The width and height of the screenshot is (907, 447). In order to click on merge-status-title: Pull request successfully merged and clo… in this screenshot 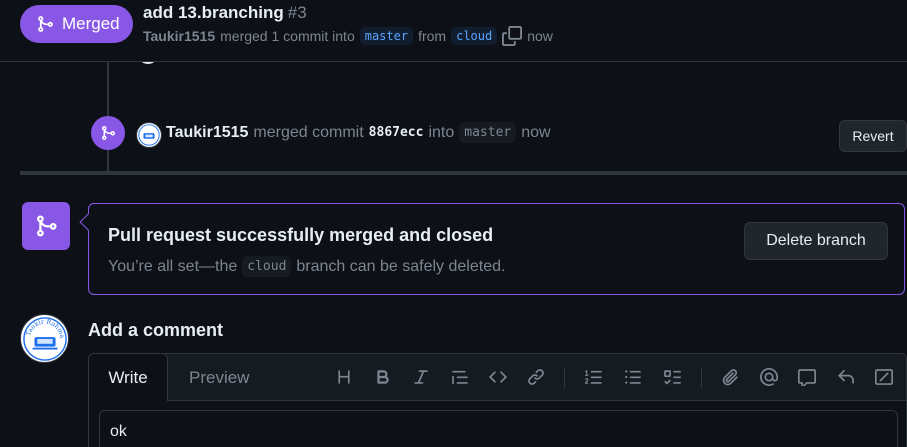, I will do `click(301, 235)`.